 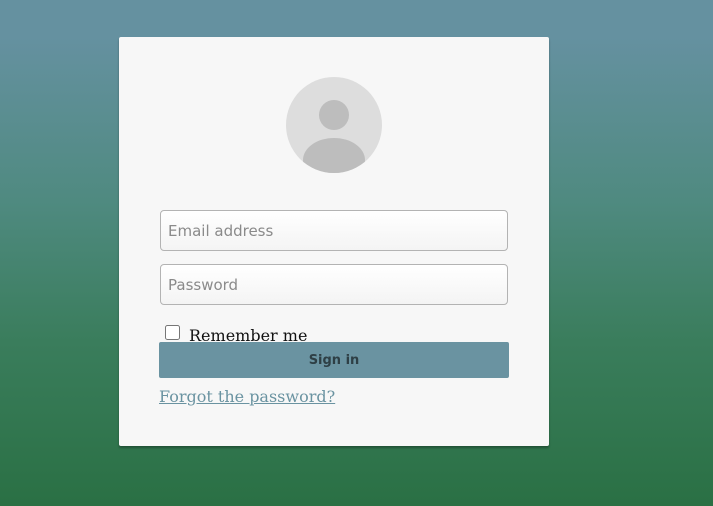 I want to click on background-top-band, so click(x=356, y=18).